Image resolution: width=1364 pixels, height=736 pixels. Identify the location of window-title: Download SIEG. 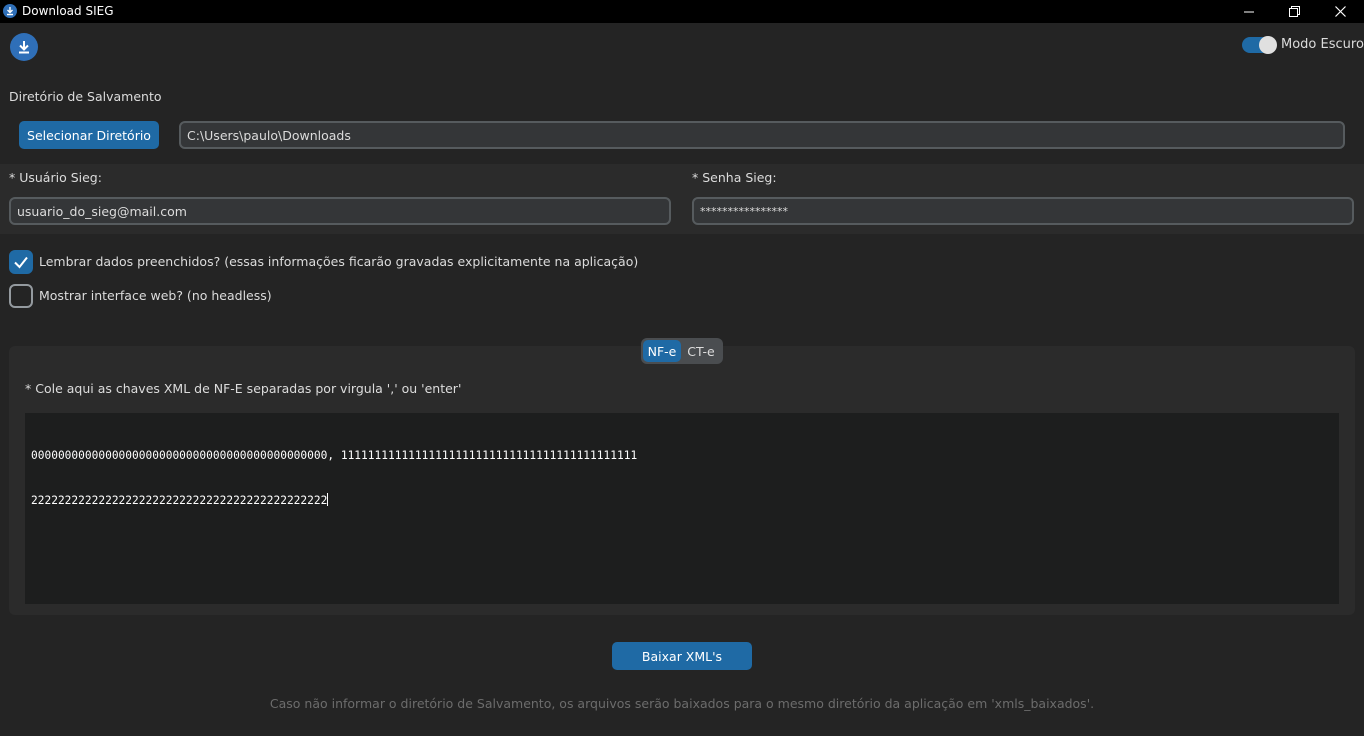
(68, 11).